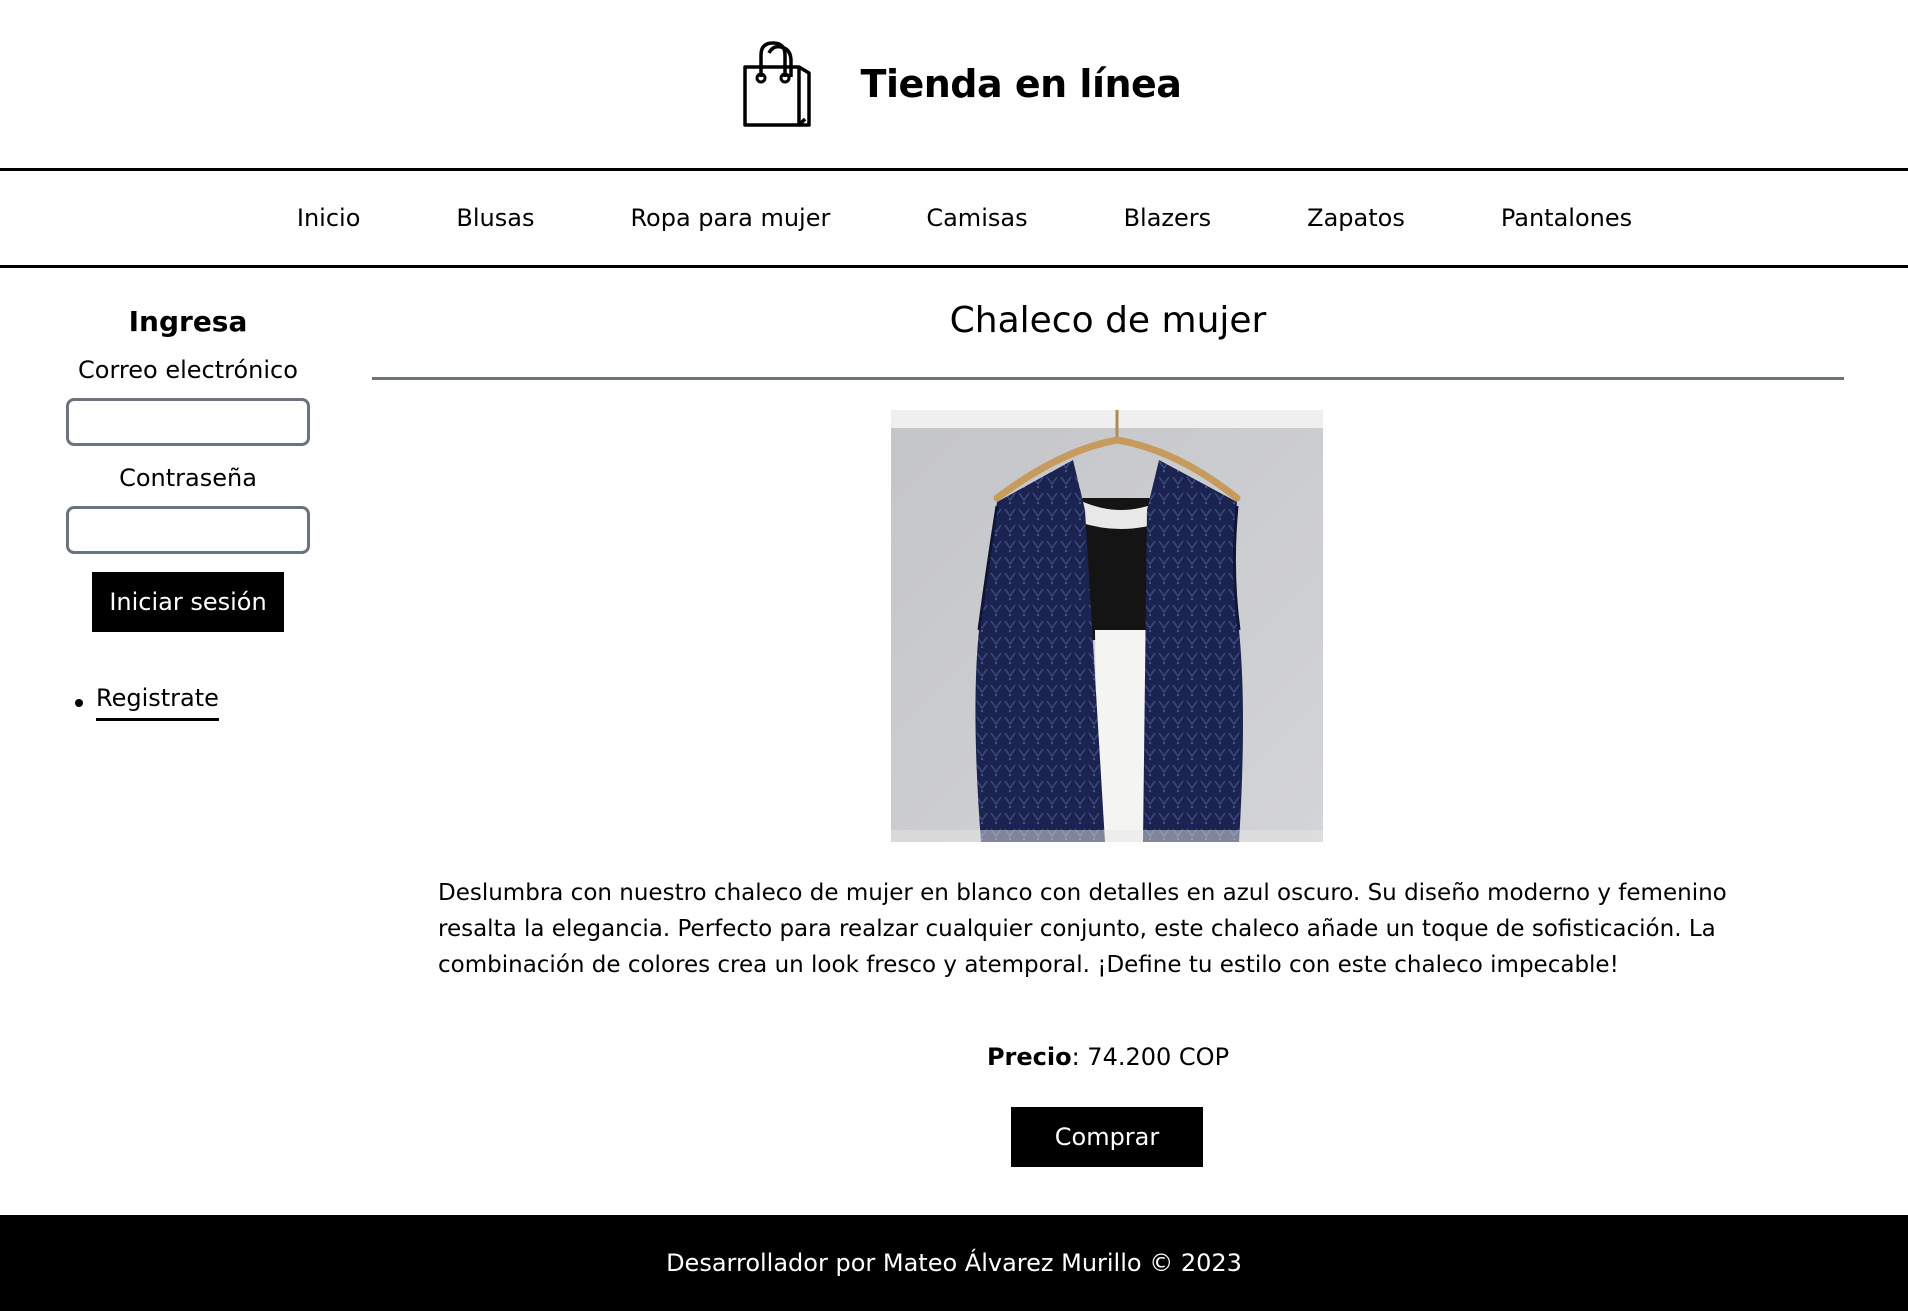 Image resolution: width=1908 pixels, height=1311 pixels. What do you see at coordinates (1029, 1057) in the screenshot?
I see `price-label: Precio` at bounding box center [1029, 1057].